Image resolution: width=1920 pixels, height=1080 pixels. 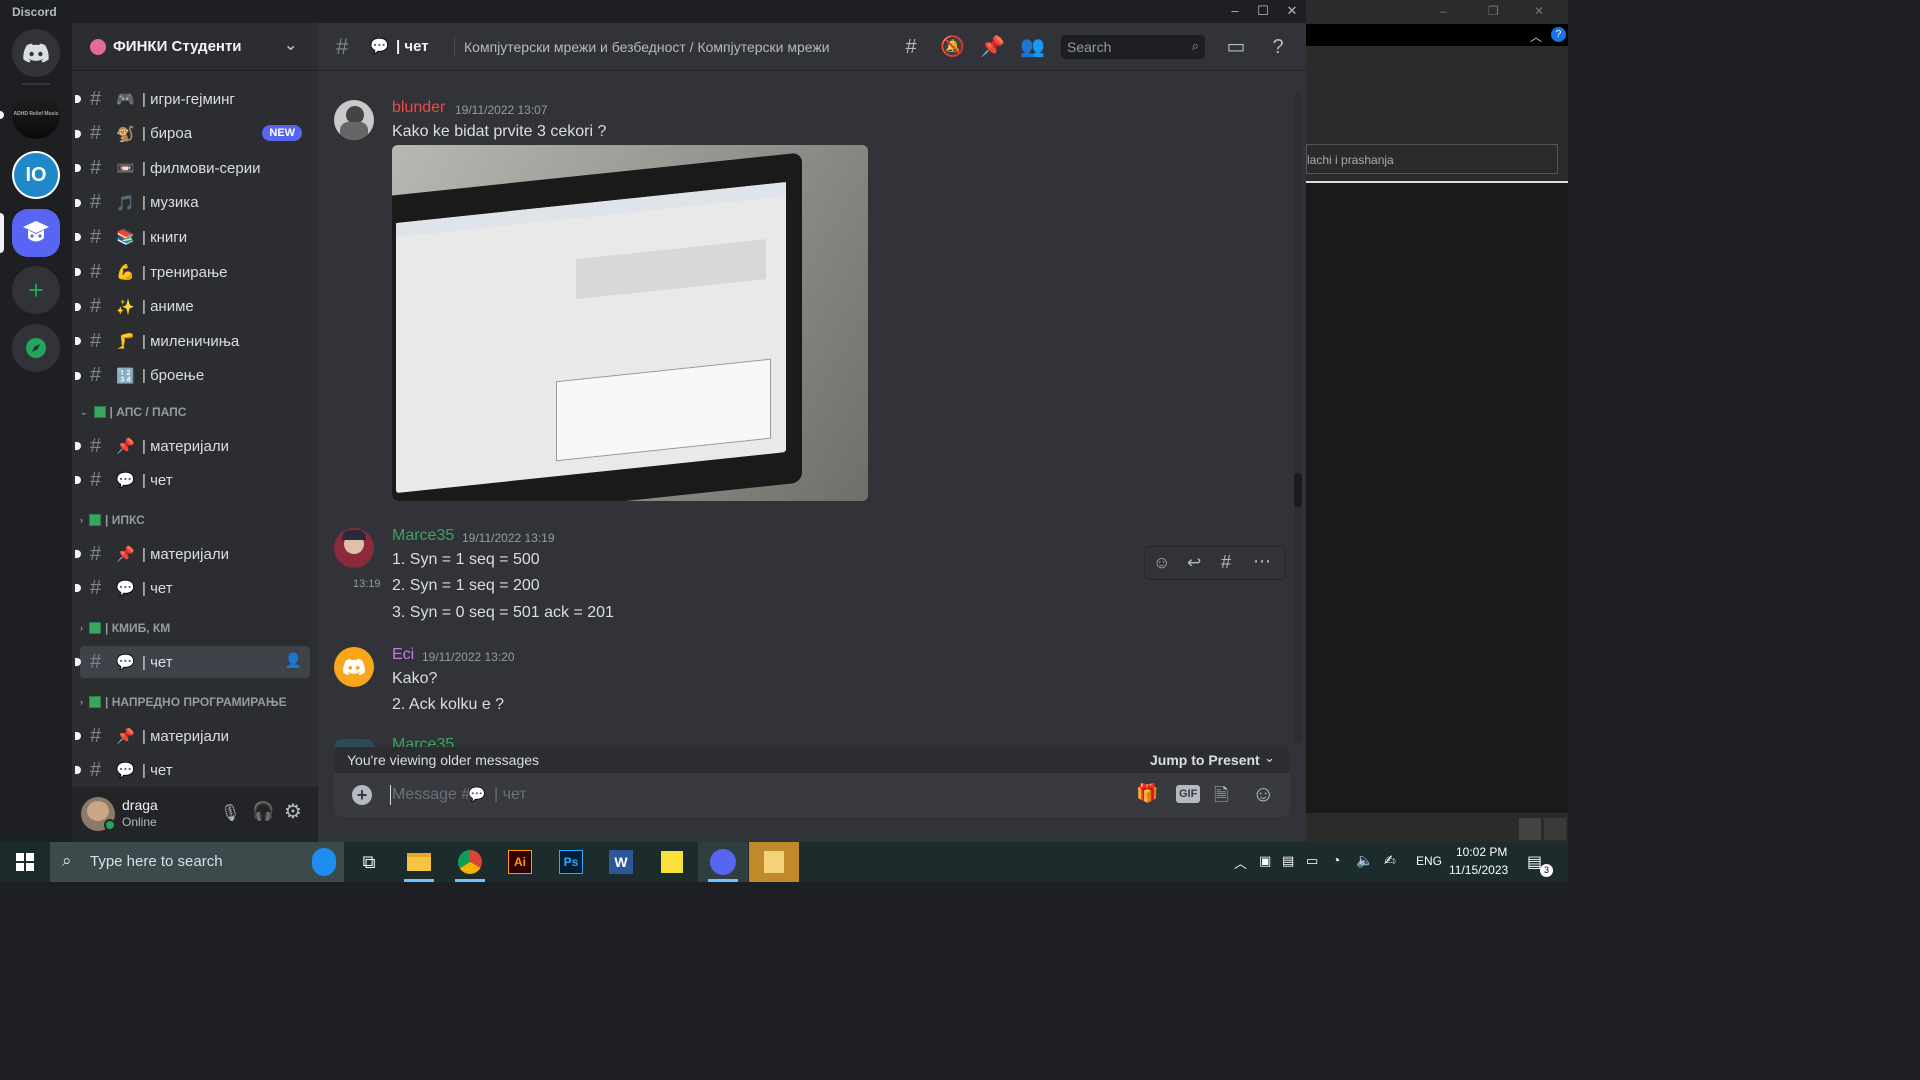 I want to click on server-header: ФИНКИ Студенти ⌄, so click(x=195, y=47).